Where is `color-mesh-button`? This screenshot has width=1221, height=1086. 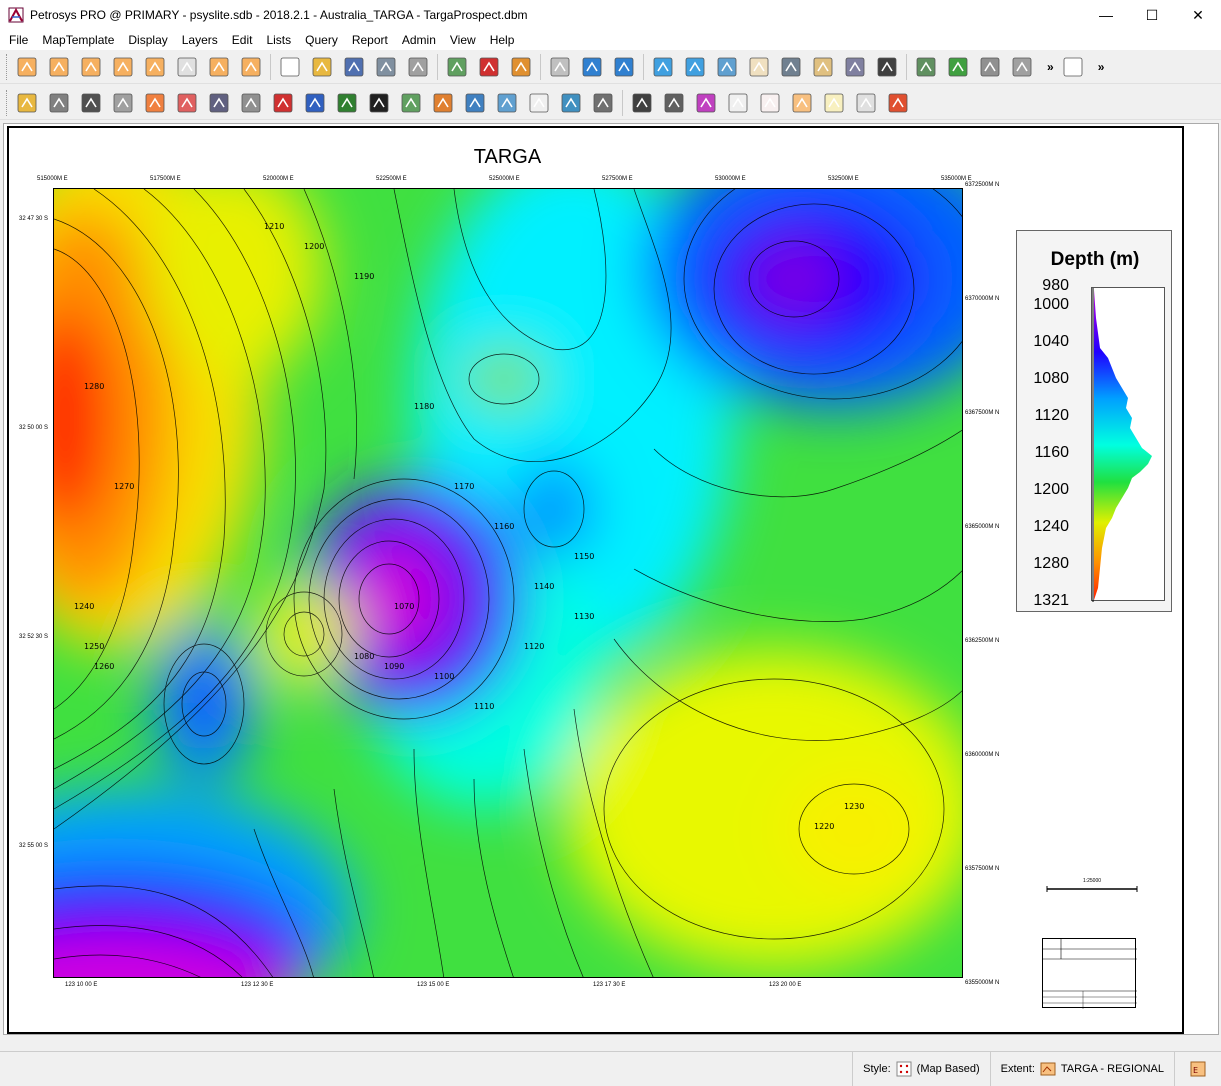
color-mesh-button is located at coordinates (187, 103).